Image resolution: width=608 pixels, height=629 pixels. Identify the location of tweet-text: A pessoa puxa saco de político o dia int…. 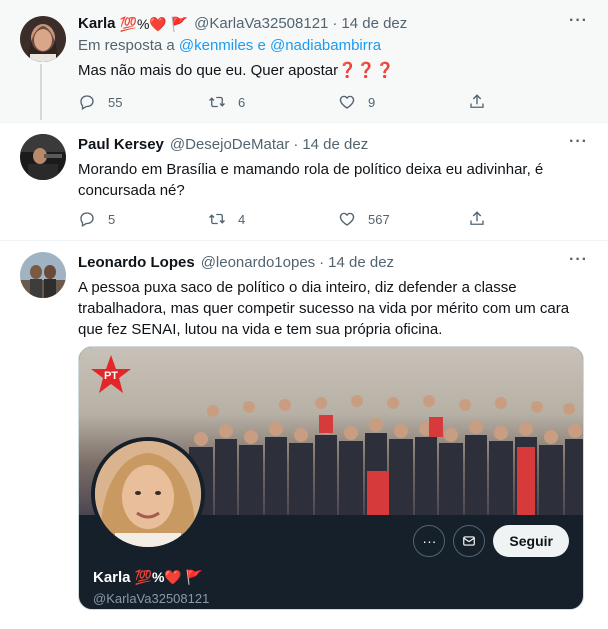
(324, 308).